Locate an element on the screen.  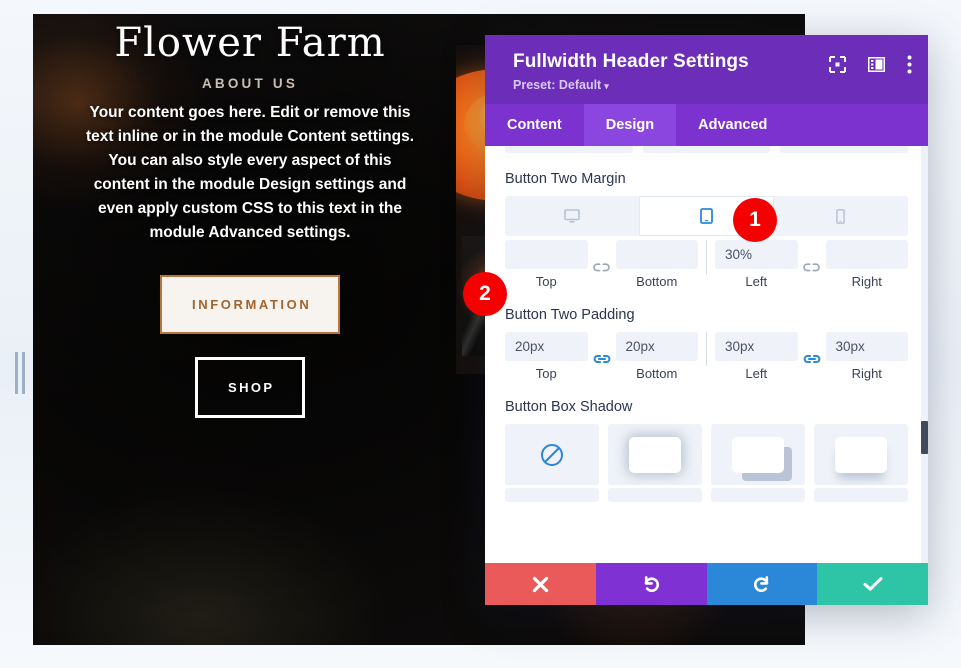
margin-left-right-unlink-icon is located at coordinates (812, 265).